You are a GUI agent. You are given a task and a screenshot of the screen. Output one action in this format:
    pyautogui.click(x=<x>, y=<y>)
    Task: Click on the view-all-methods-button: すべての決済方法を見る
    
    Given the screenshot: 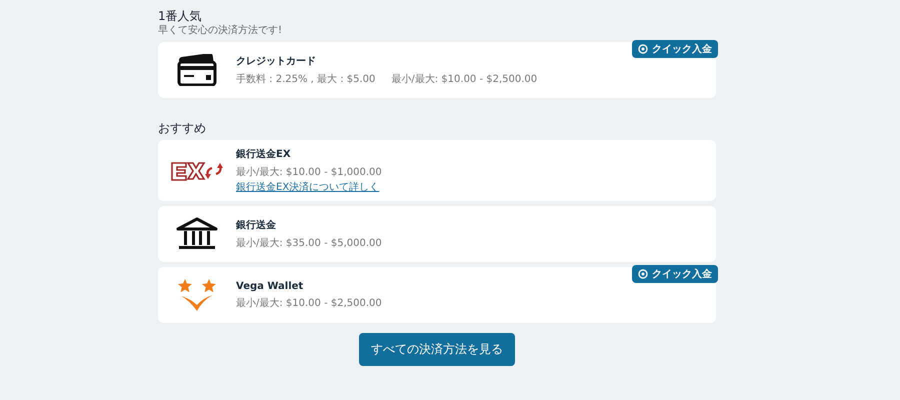 What is the action you would take?
    pyautogui.click(x=437, y=349)
    